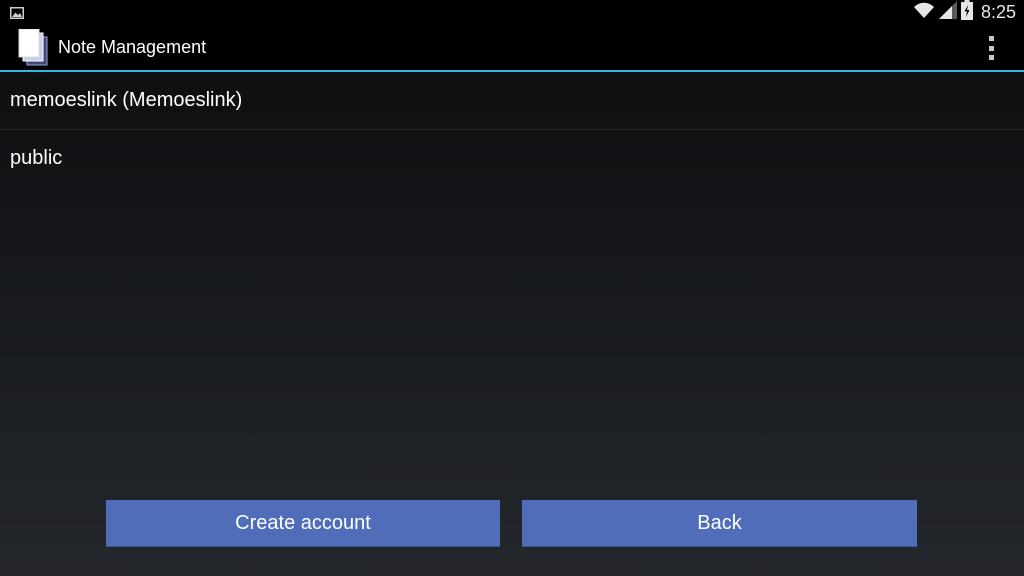 The width and height of the screenshot is (1024, 576). What do you see at coordinates (512, 158) in the screenshot?
I see `list-item-public: public` at bounding box center [512, 158].